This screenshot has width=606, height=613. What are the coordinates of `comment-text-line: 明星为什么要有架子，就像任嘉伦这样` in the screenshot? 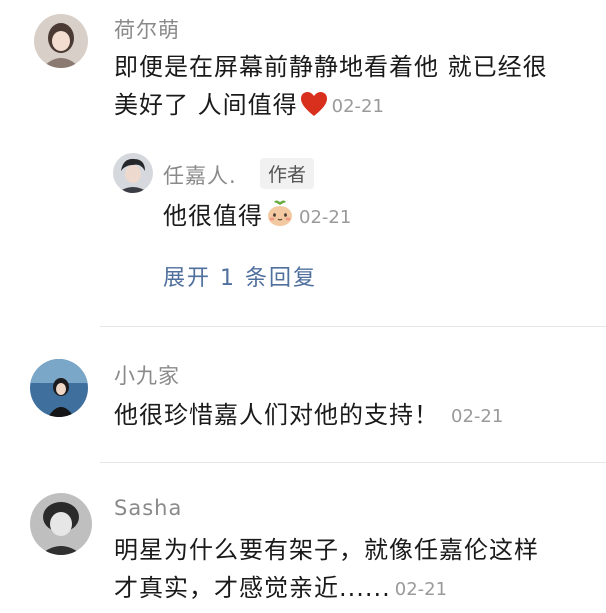 It's located at (326, 550).